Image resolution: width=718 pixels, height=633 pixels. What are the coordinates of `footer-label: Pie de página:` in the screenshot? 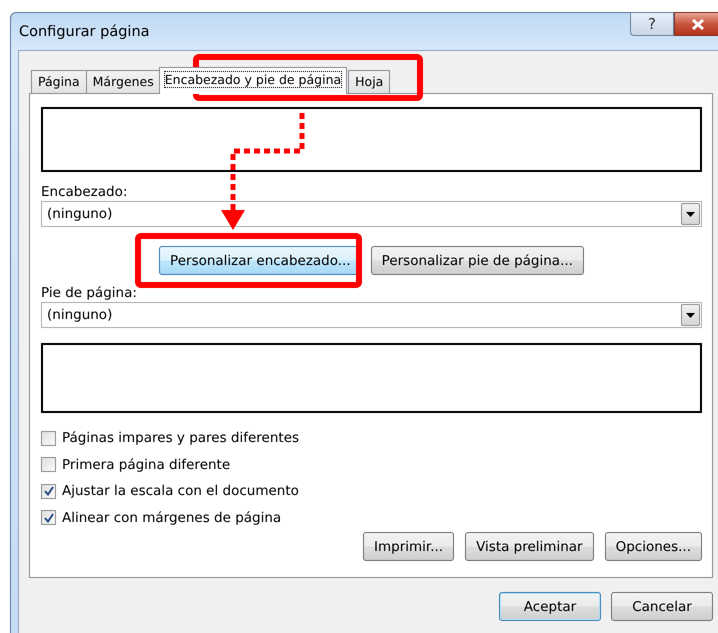 It's located at (89, 293).